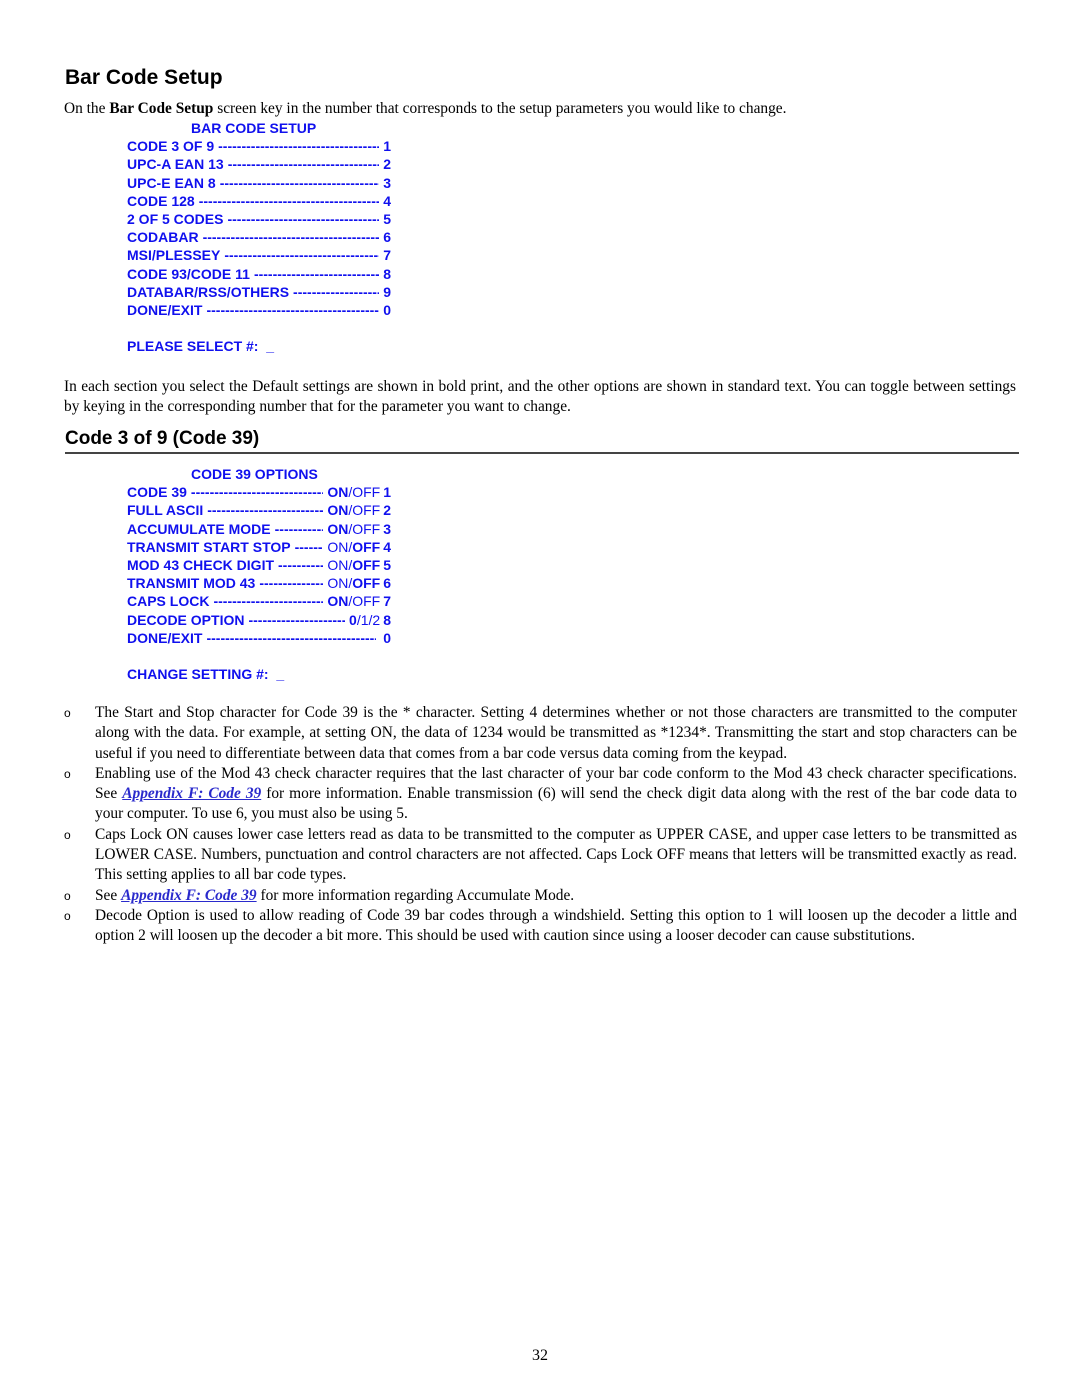 The image size is (1080, 1397). Describe the element at coordinates (165, 310) in the screenshot. I see `menu-item-label: DONE/EXIT` at that location.